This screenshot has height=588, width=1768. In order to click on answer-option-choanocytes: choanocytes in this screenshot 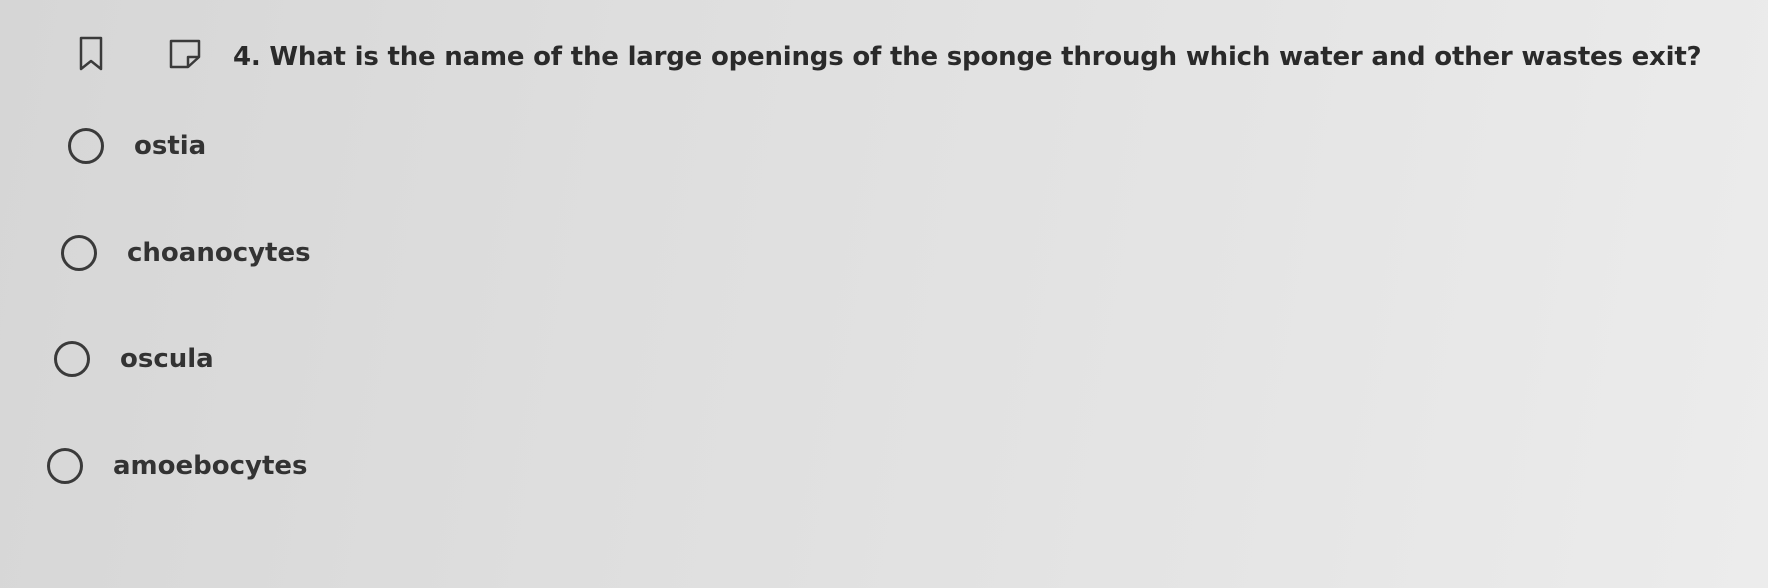, I will do `click(186, 253)`.